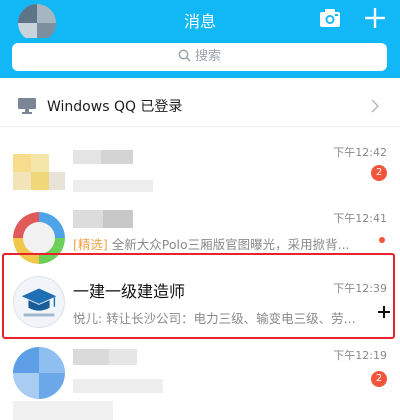 The image size is (400, 420). Describe the element at coordinates (360, 355) in the screenshot. I see `message-time: 下午12:19` at that location.